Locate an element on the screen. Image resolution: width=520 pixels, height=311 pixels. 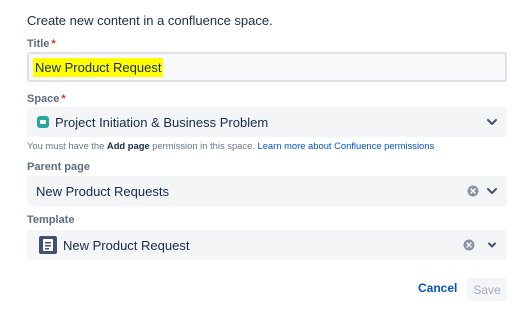
space-select: Project Initiation & Business Problem is located at coordinates (267, 122).